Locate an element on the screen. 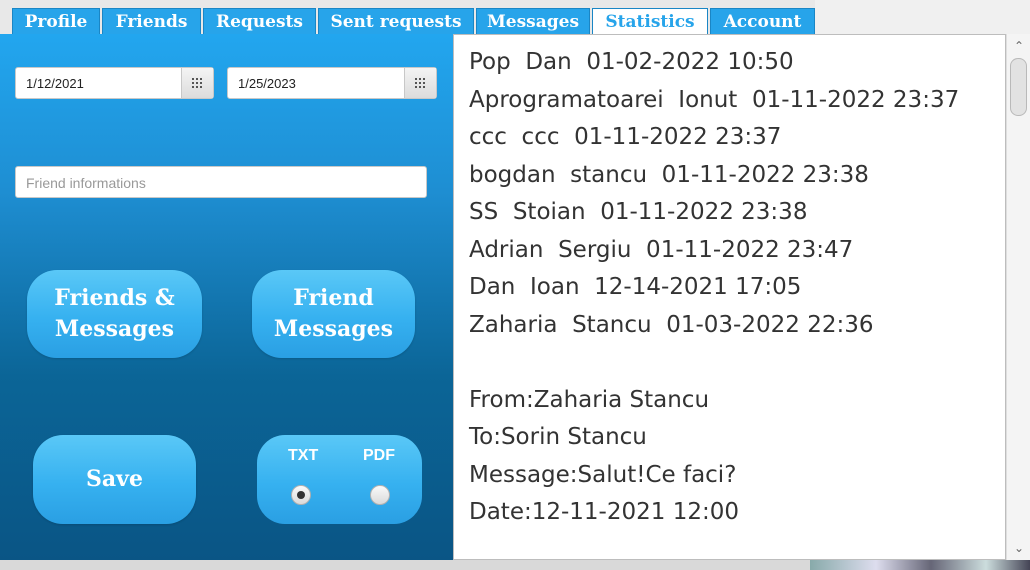  friends-and-messages-button: Friends & Messages is located at coordinates (114, 314).